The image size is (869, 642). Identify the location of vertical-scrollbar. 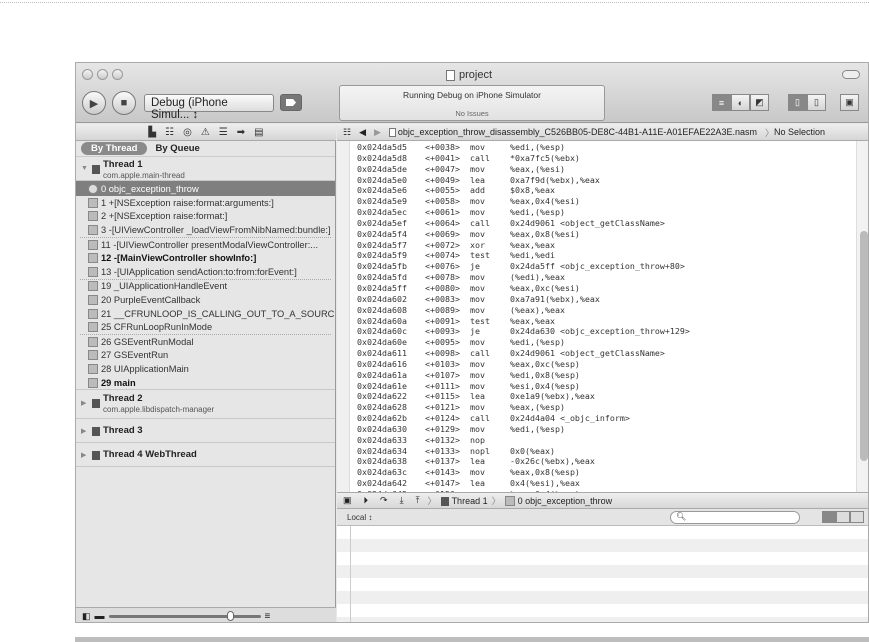
(862, 316).